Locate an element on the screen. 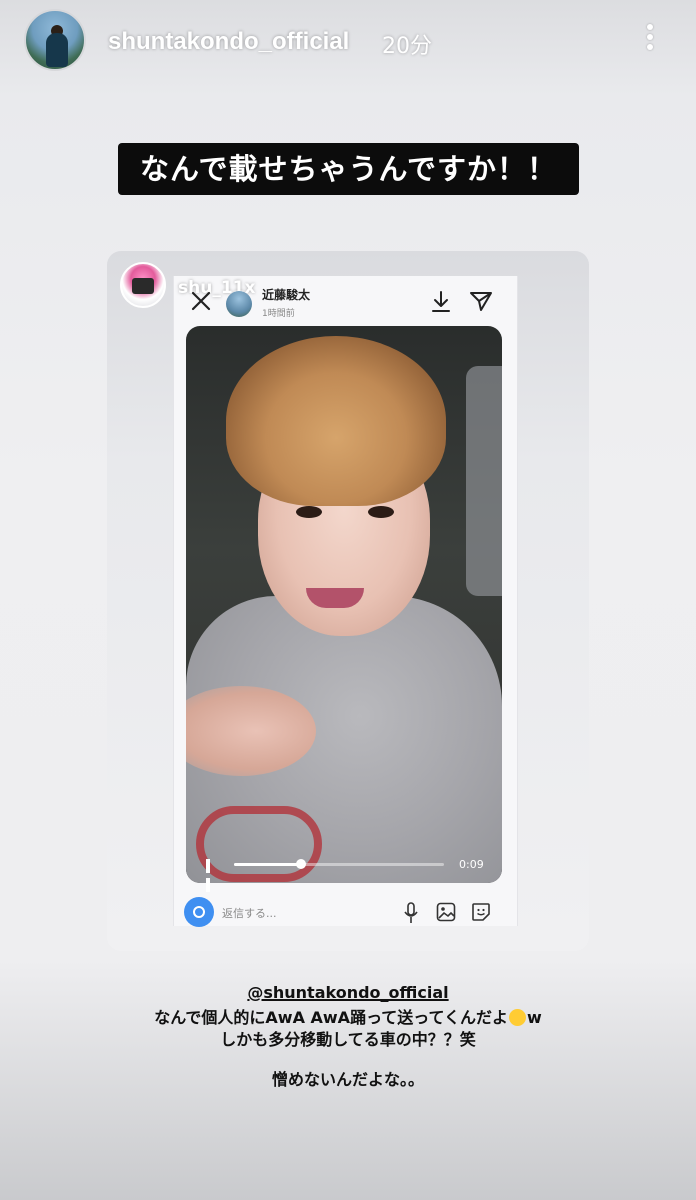  close-icon is located at coordinates (201, 301).